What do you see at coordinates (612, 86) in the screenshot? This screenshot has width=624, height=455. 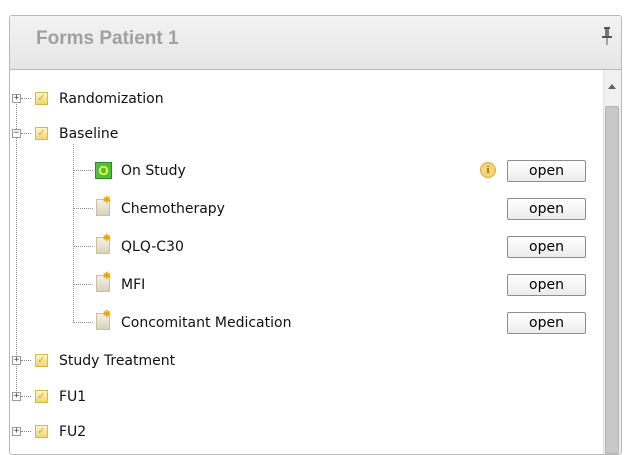 I see `scroll-up-arrow-icon` at bounding box center [612, 86].